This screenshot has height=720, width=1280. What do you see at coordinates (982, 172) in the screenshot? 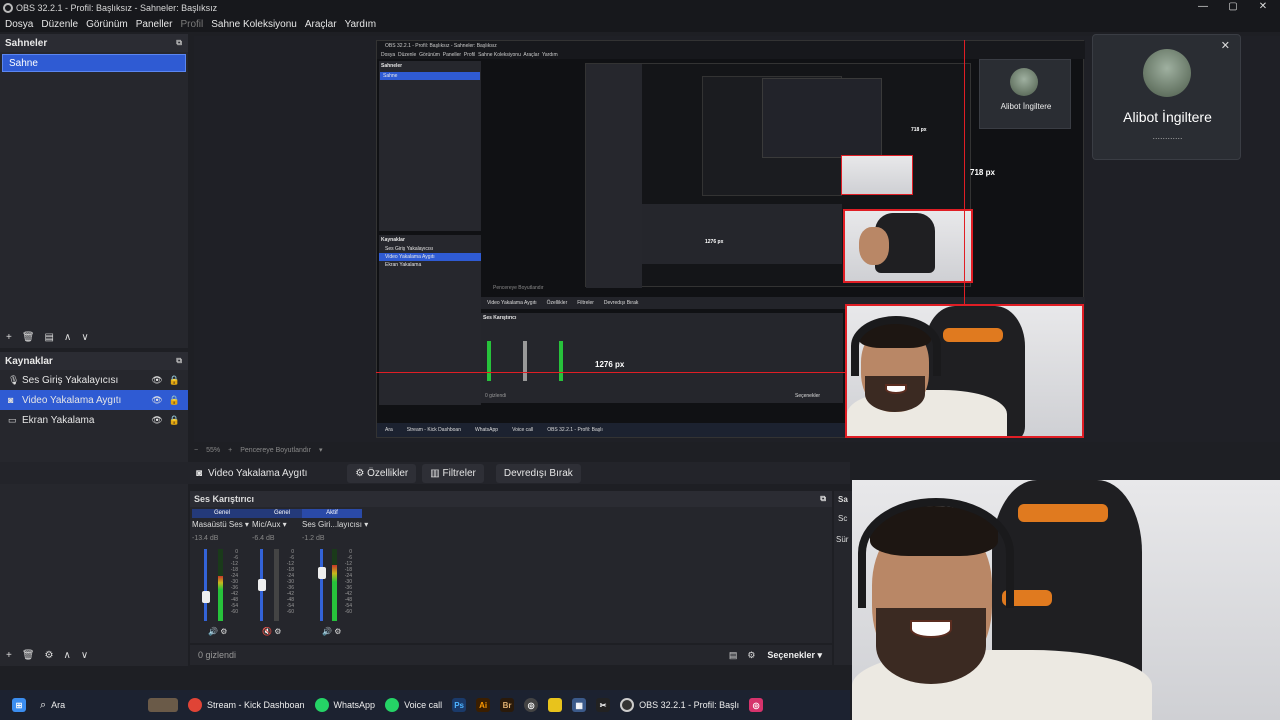
I see `distance-label-718: 718 px` at bounding box center [982, 172].